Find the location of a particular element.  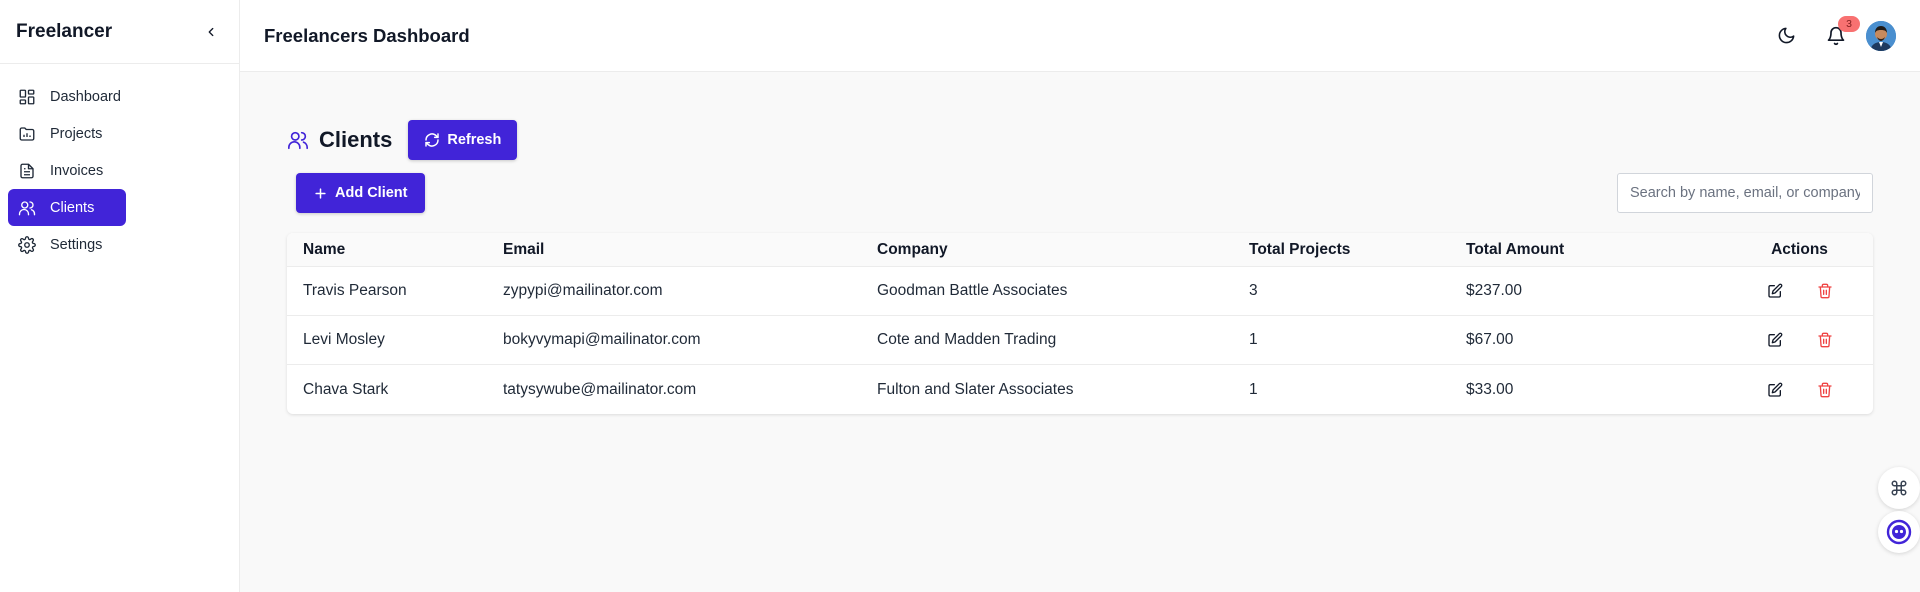

invoices-icon is located at coordinates (27, 171).